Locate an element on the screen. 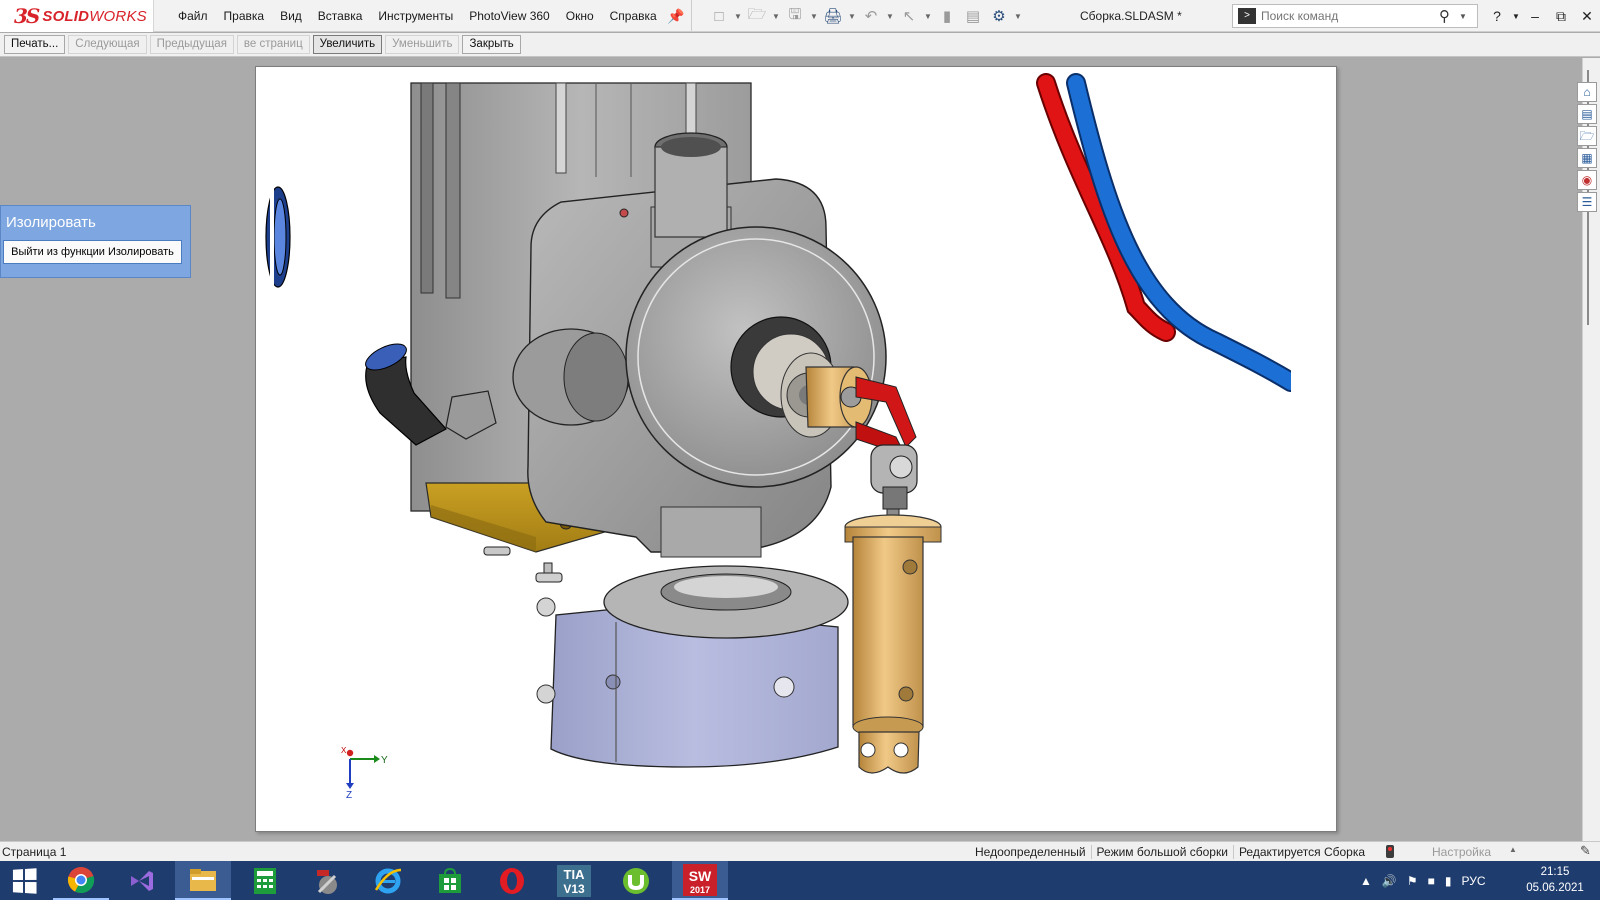  svg-text: 2017 is located at coordinates (700, 890).